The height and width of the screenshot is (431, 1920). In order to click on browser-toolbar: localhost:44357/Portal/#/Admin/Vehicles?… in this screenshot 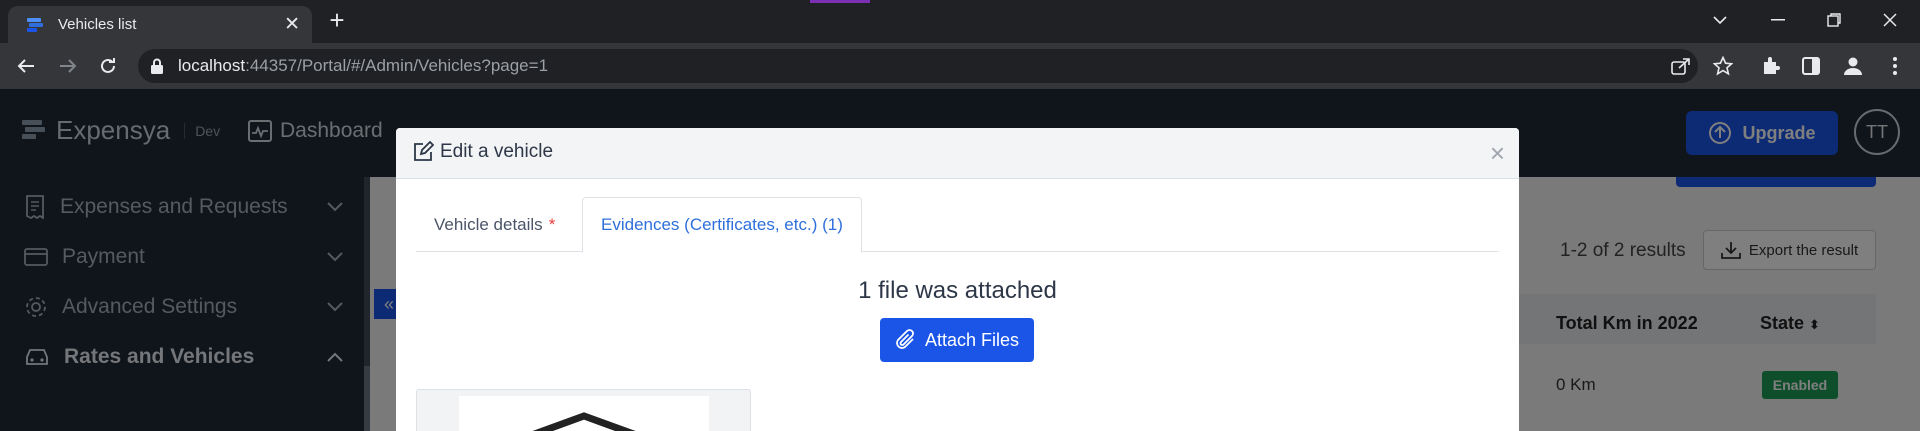, I will do `click(960, 66)`.